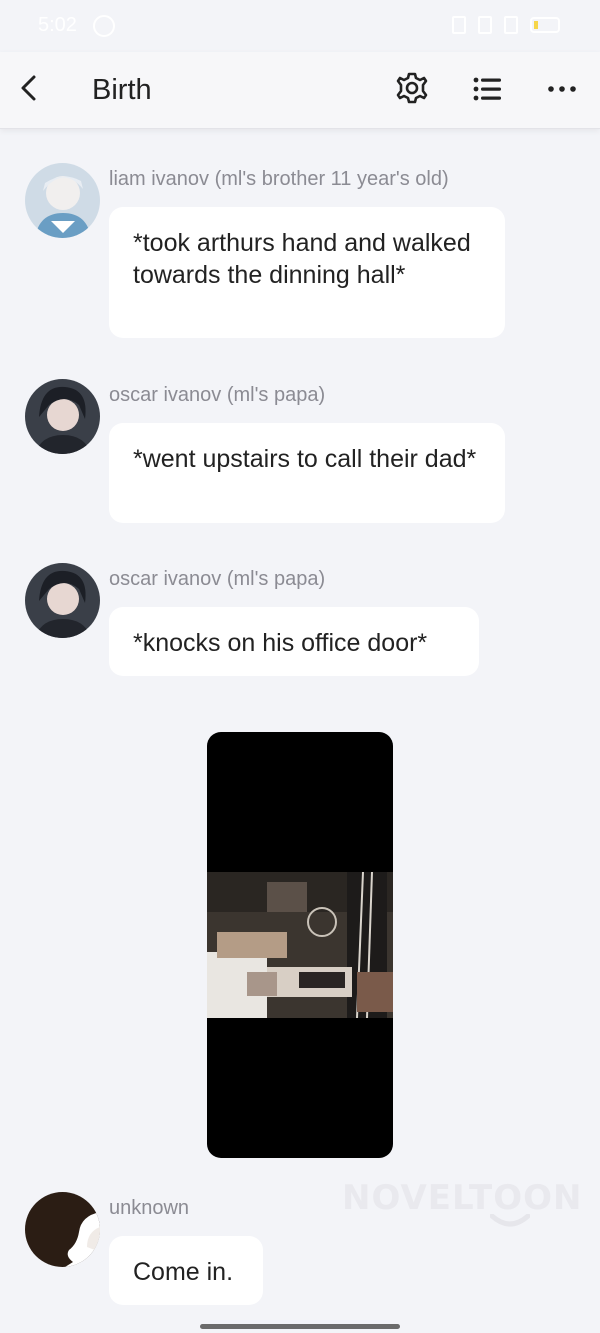 The image size is (600, 1333). What do you see at coordinates (545, 25) in the screenshot?
I see `battery-icon` at bounding box center [545, 25].